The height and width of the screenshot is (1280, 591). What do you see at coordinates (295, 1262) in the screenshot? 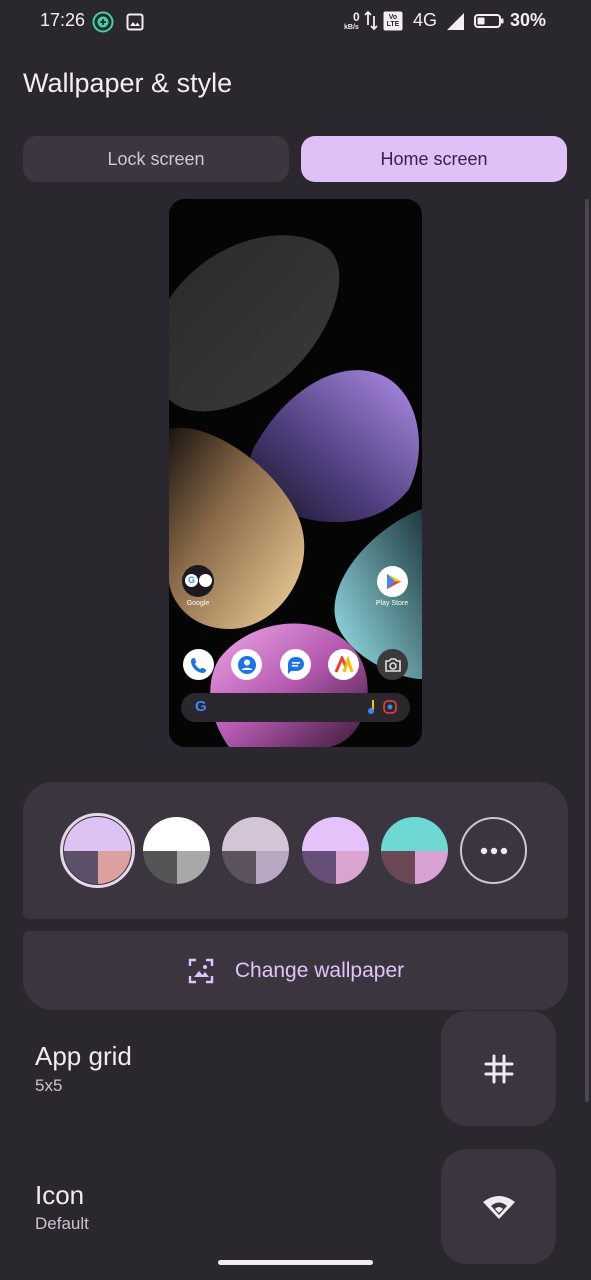
I see `navigation-handle` at bounding box center [295, 1262].